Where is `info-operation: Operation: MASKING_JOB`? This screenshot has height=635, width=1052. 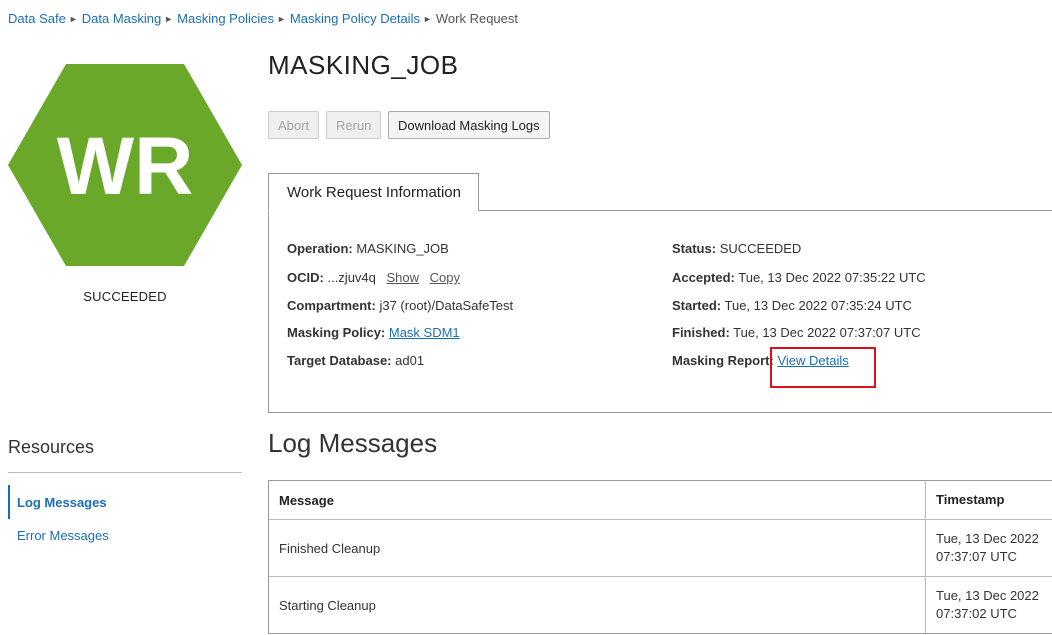
info-operation: Operation: MASKING_JOB is located at coordinates (368, 248).